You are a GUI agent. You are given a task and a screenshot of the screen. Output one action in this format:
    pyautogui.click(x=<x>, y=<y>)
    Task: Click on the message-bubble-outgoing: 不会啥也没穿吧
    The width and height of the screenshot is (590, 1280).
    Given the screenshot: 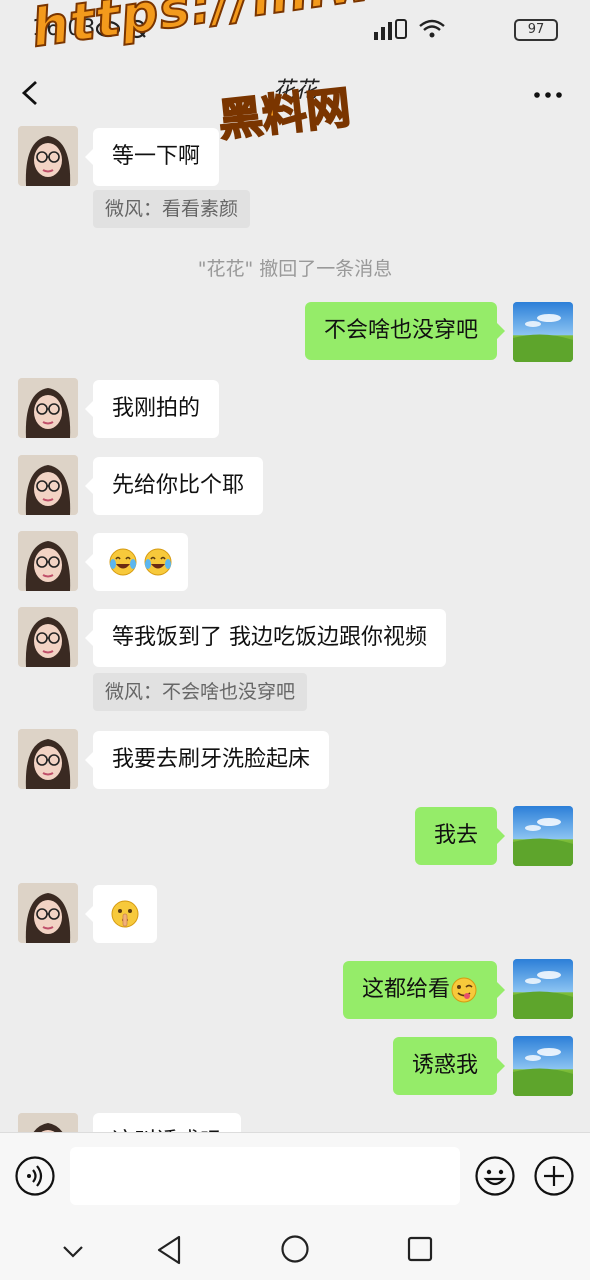 What is the action you would take?
    pyautogui.click(x=405, y=331)
    